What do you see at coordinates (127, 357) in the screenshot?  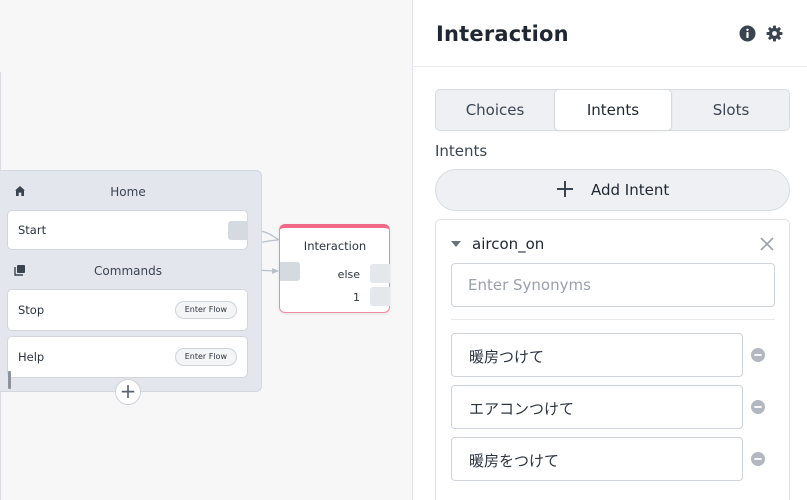 I see `help-command-node: Help Enter Flow` at bounding box center [127, 357].